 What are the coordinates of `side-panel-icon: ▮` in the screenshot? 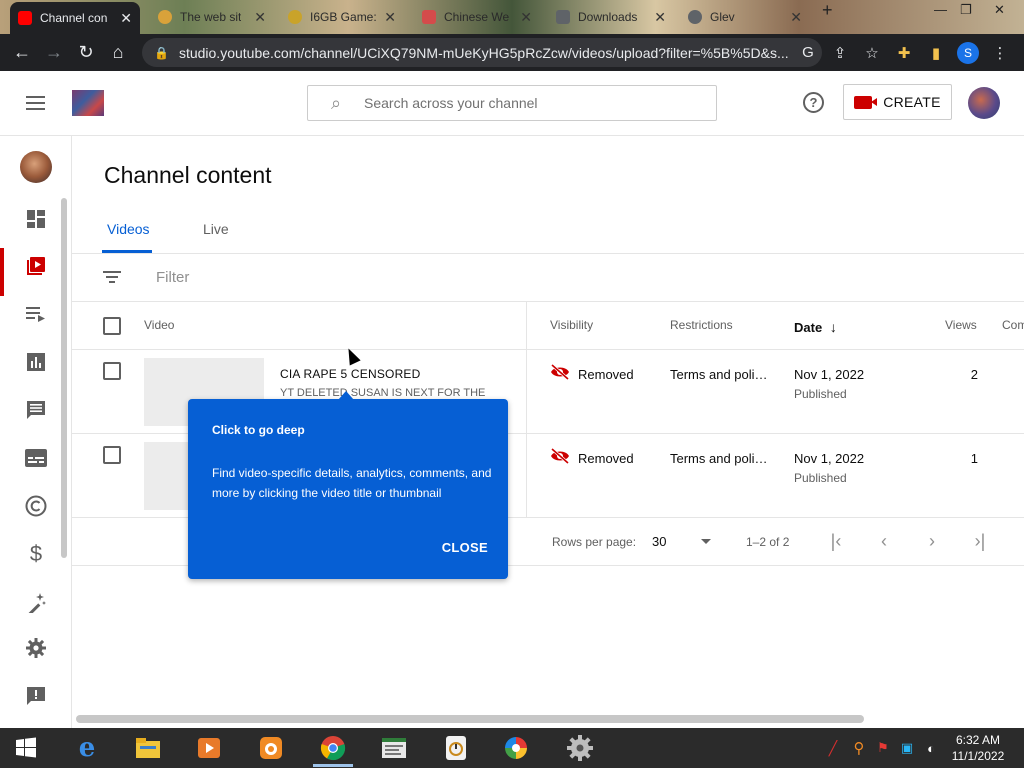 It's located at (936, 53).